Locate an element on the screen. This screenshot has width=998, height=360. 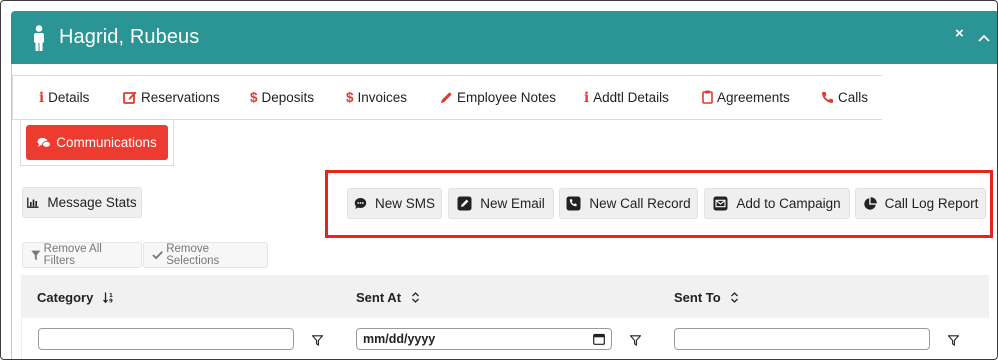
tab-deposits: $ Deposits is located at coordinates (282, 97).